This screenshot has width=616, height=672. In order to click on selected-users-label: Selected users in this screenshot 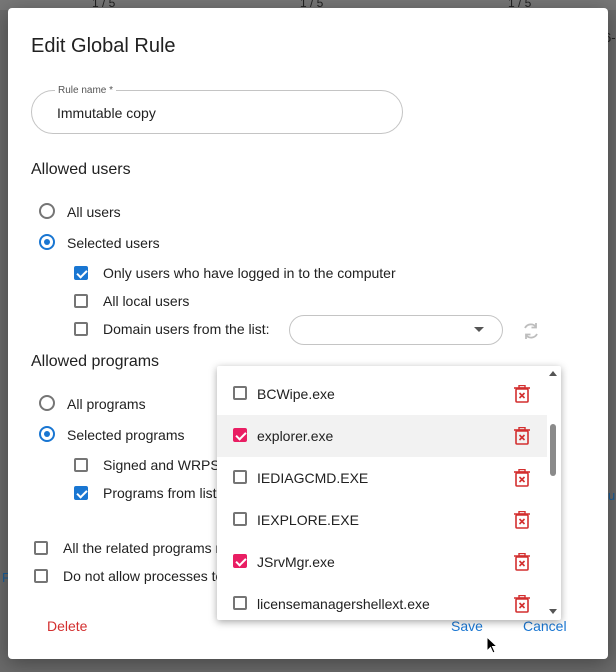, I will do `click(113, 243)`.